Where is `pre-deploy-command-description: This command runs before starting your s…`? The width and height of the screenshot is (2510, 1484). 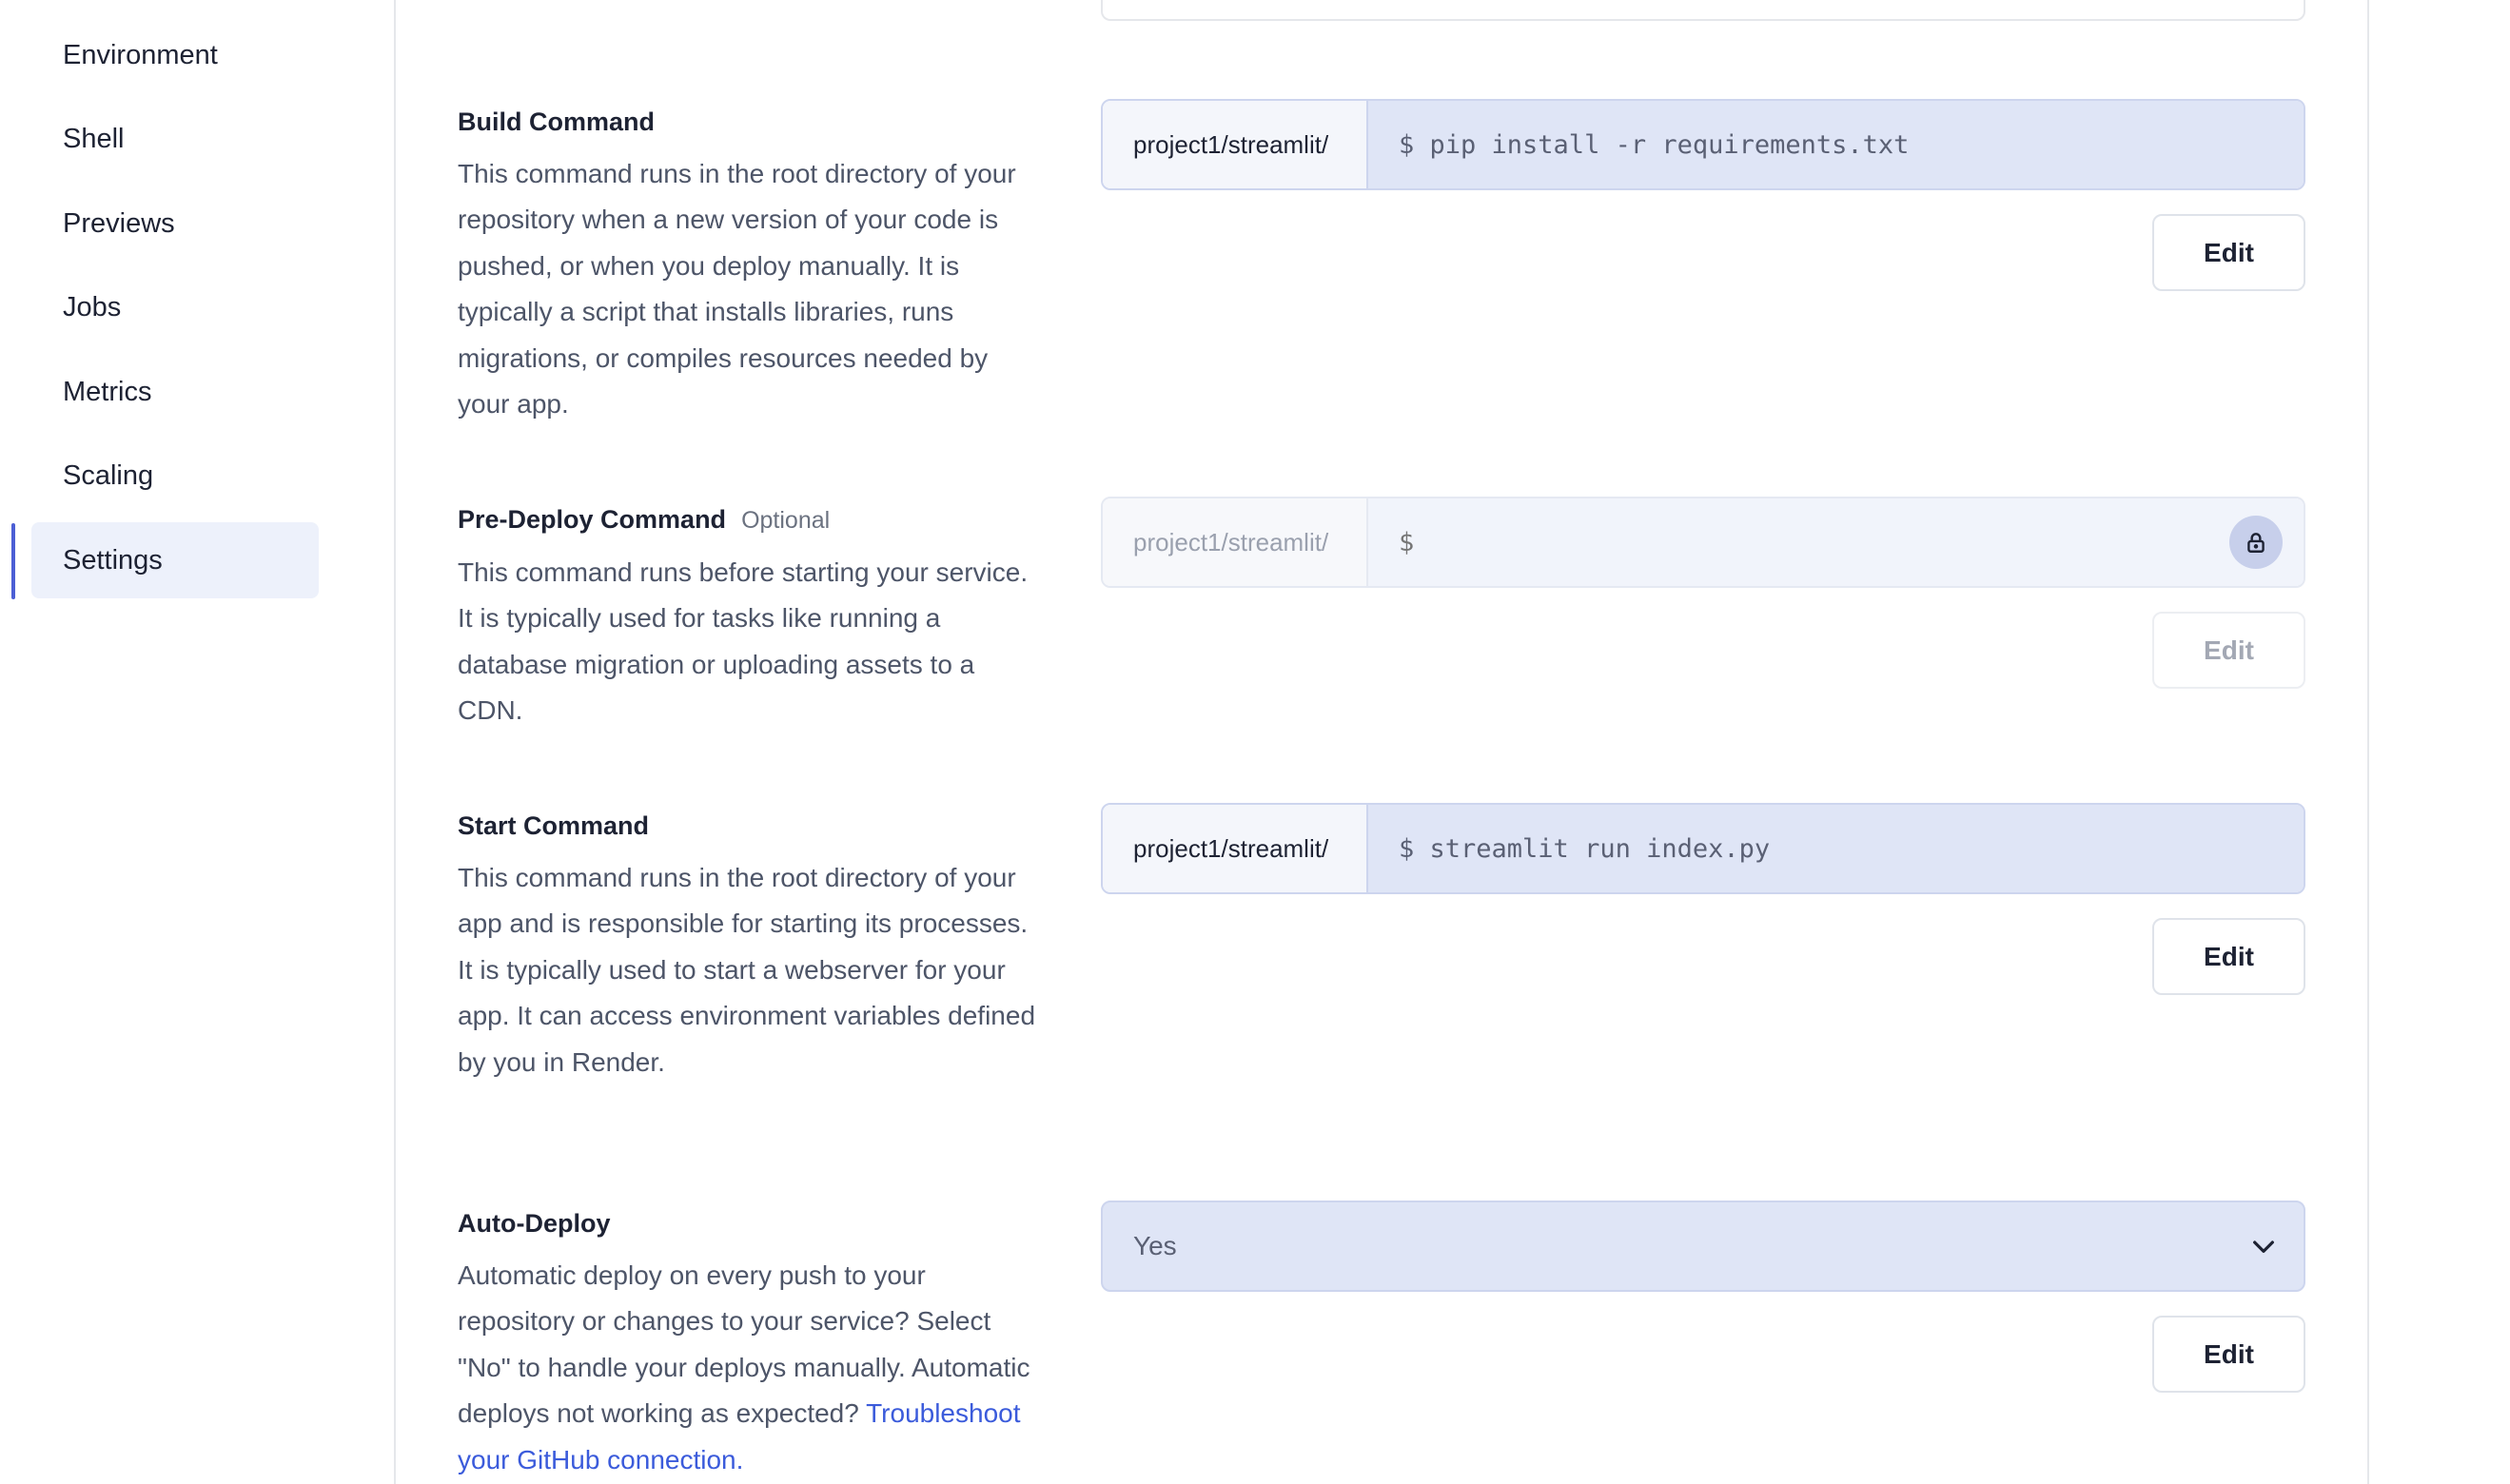 pre-deploy-command-description: This command runs before starting your s… is located at coordinates (743, 641).